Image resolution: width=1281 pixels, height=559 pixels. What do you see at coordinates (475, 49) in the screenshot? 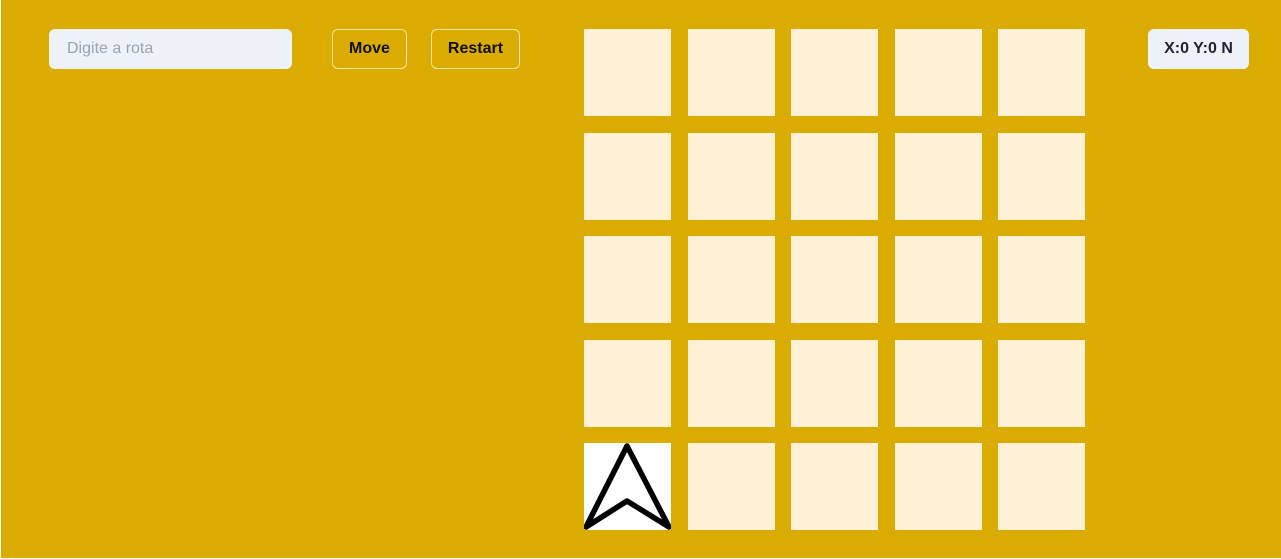
I see `restart-button: Restart` at bounding box center [475, 49].